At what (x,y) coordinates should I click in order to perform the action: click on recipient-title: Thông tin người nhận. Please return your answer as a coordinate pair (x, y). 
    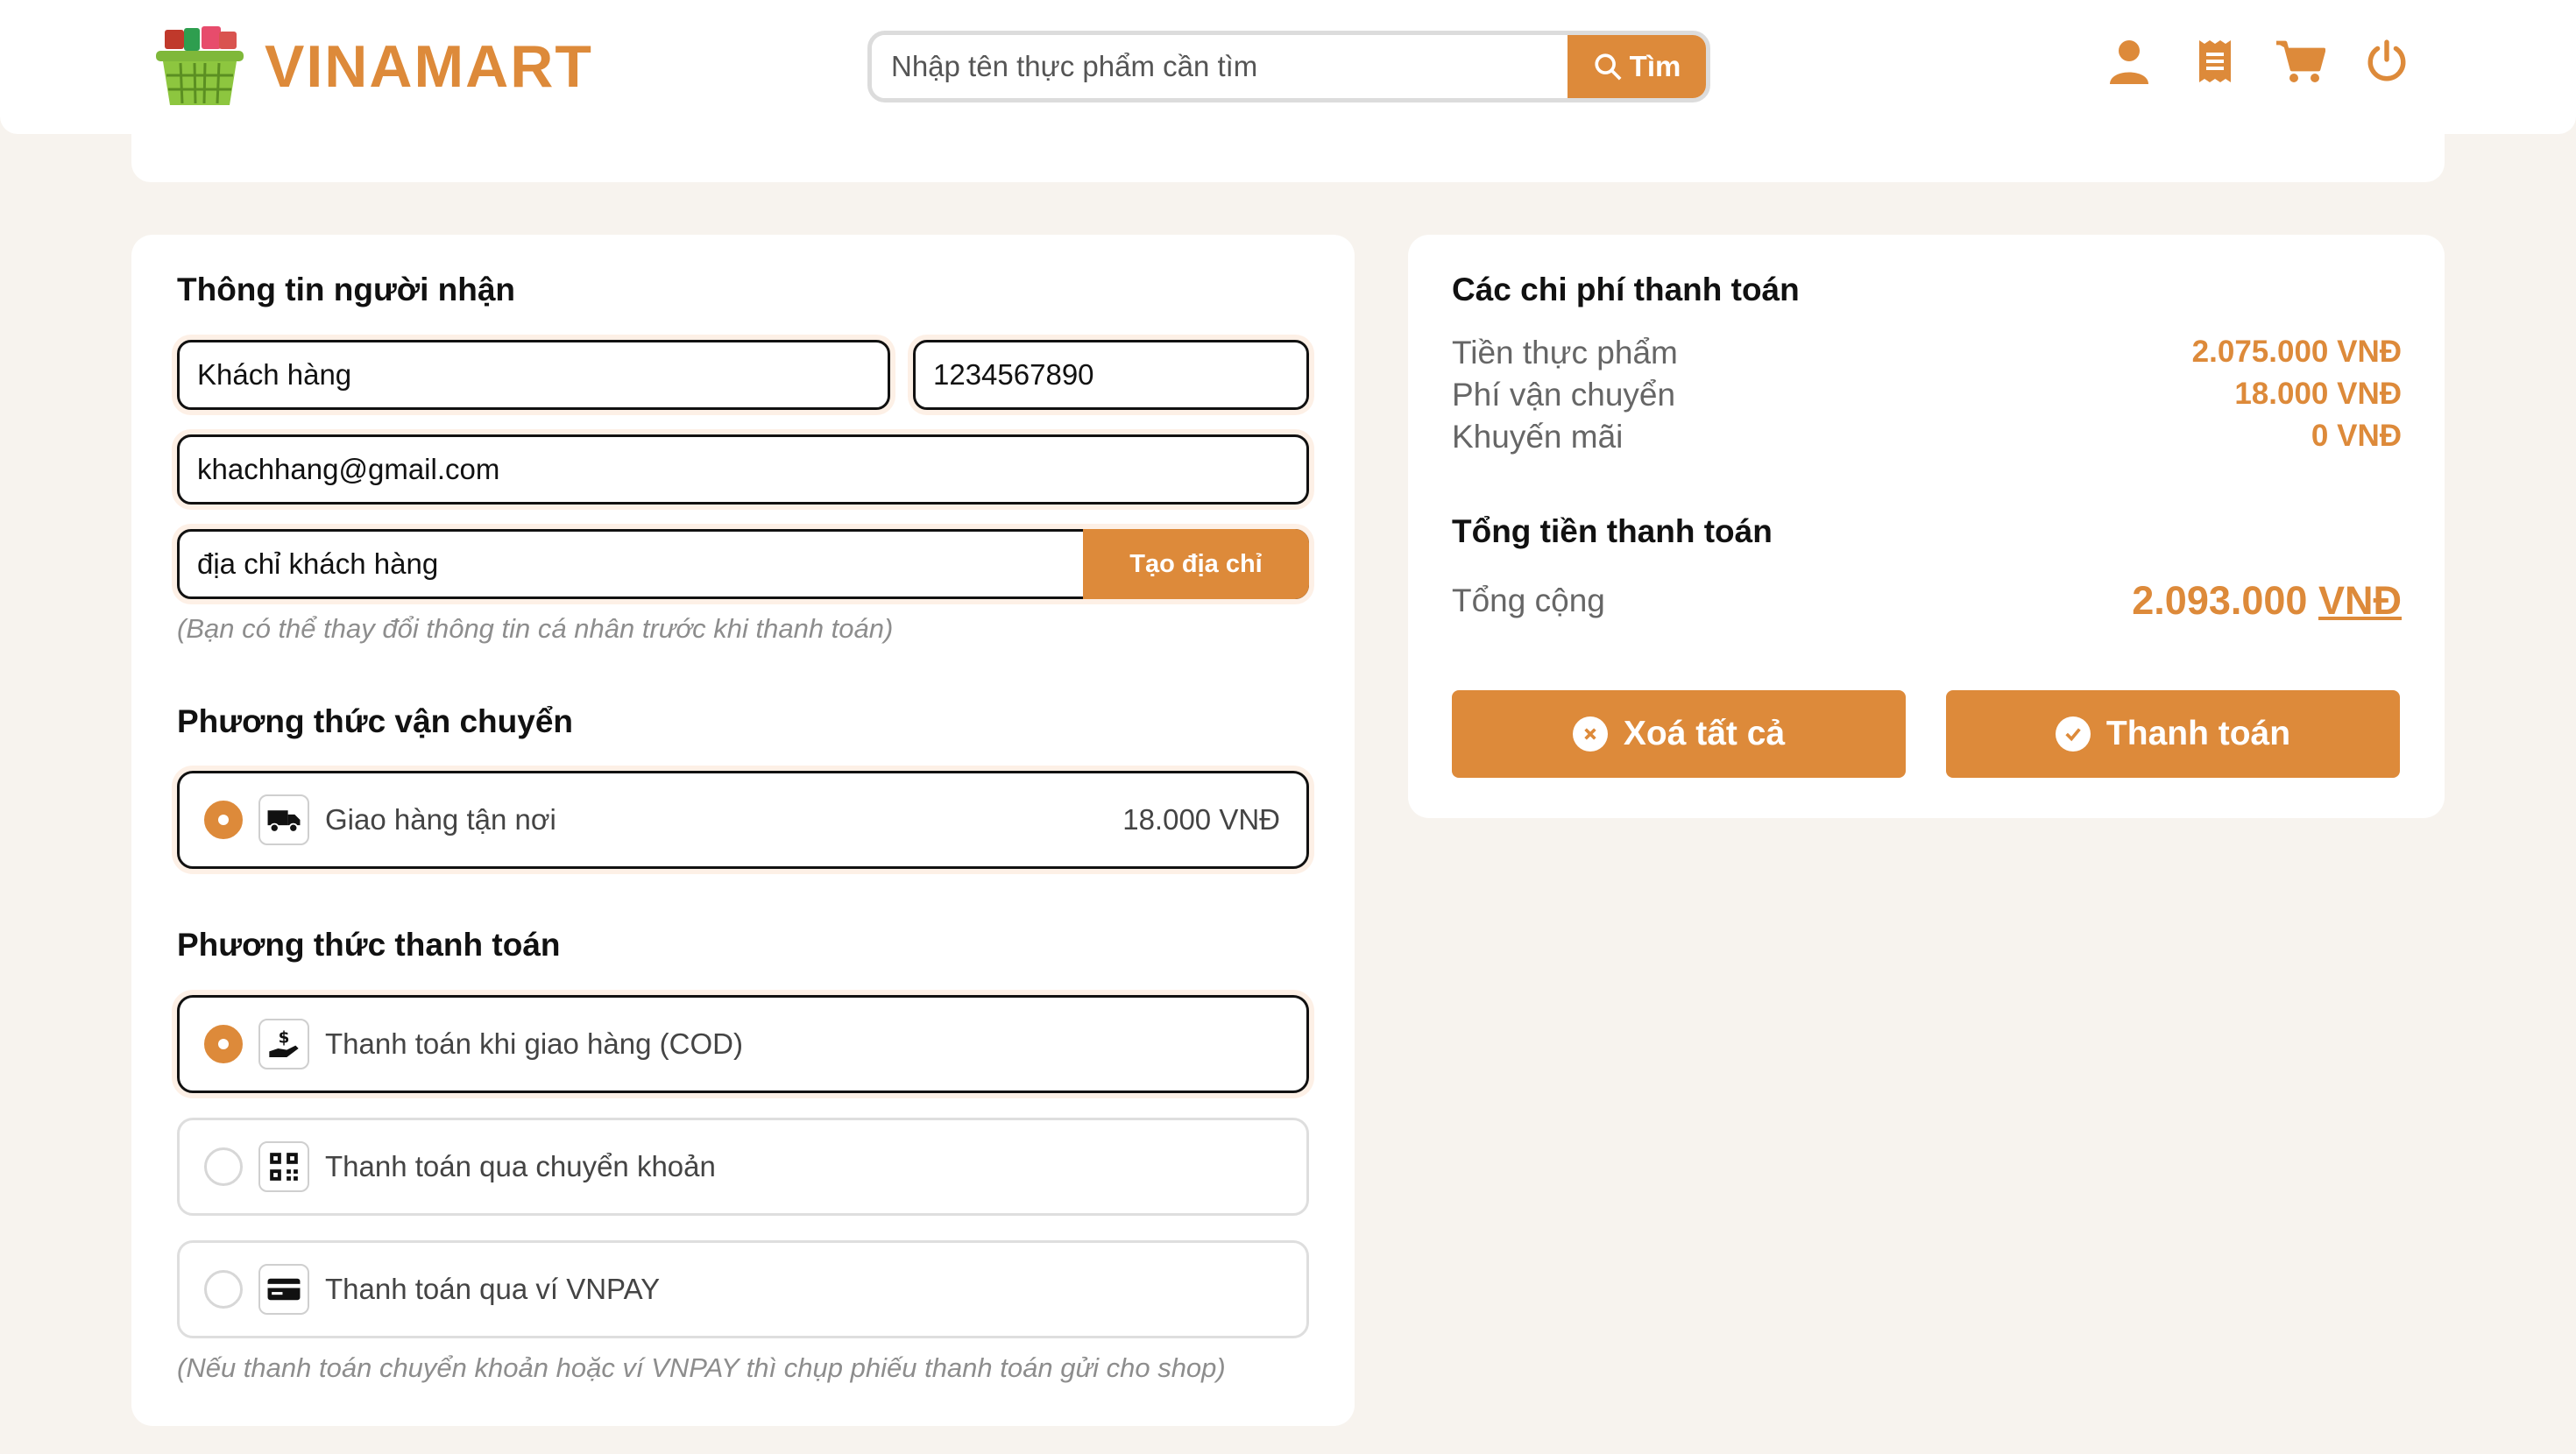
    Looking at the image, I should click on (346, 289).